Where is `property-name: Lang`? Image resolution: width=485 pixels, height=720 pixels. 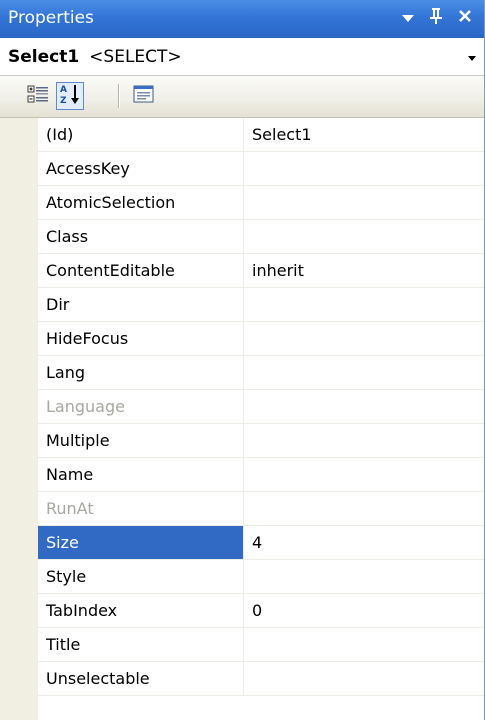
property-name: Lang is located at coordinates (141, 372).